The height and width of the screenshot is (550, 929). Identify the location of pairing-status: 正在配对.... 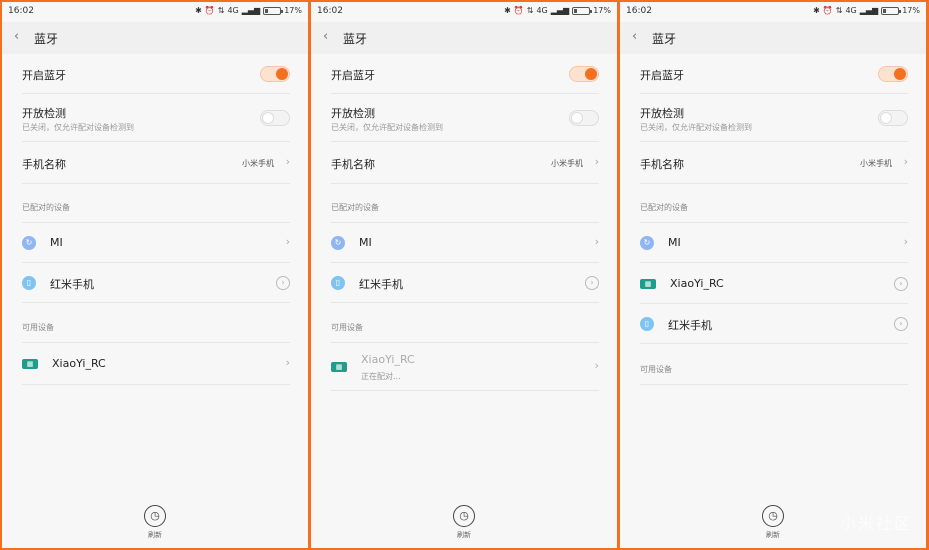
(381, 376).